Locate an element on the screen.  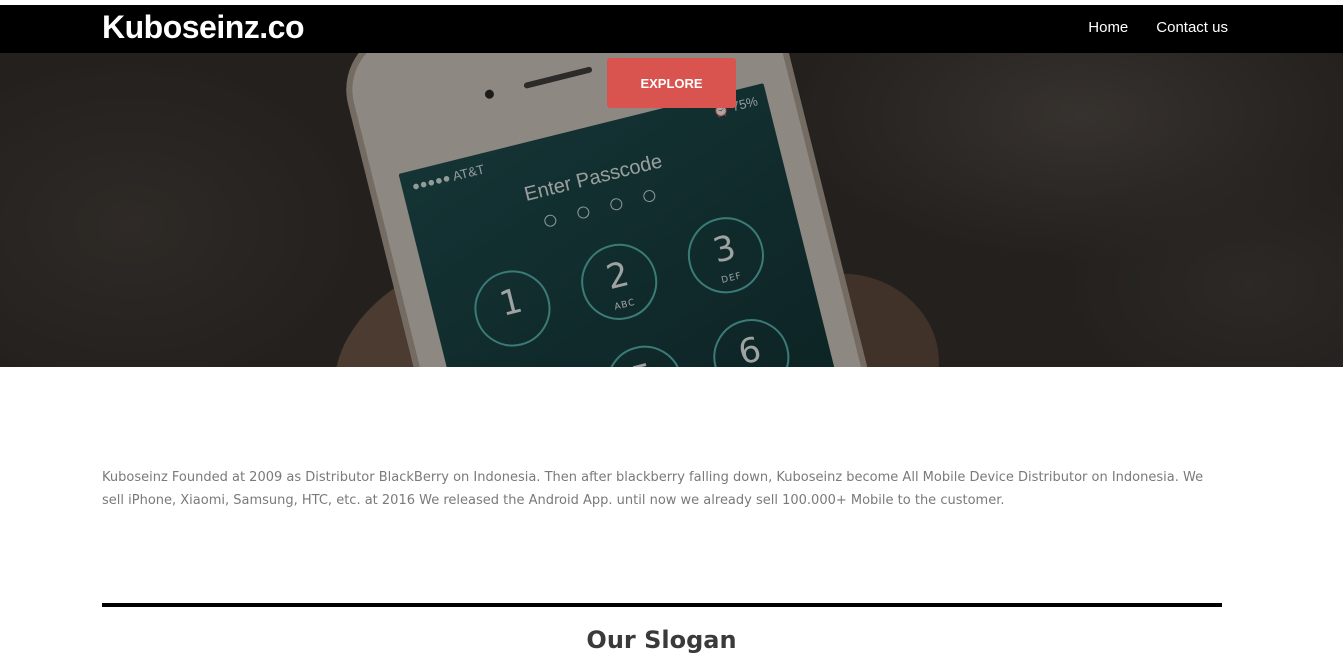
top-navbar: Kuboseinz.co Home Contact us is located at coordinates (671, 29).